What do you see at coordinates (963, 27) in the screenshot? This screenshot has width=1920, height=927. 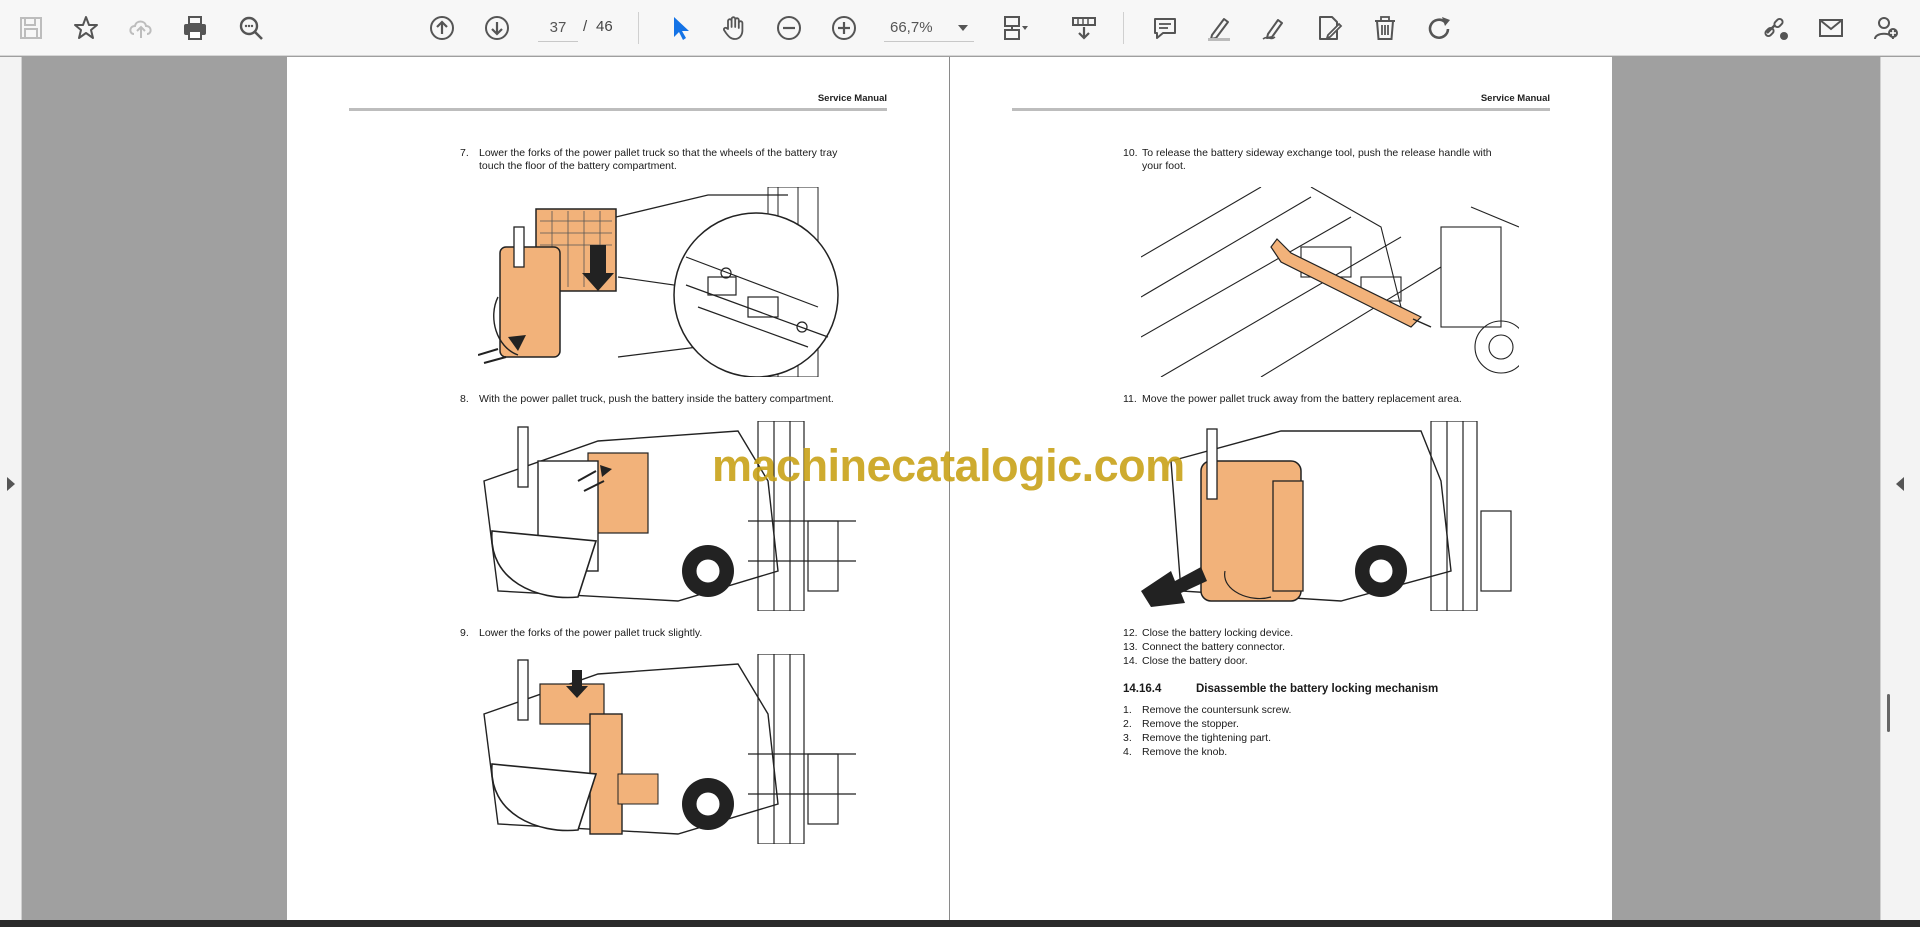 I see `chevron-down-icon` at bounding box center [963, 27].